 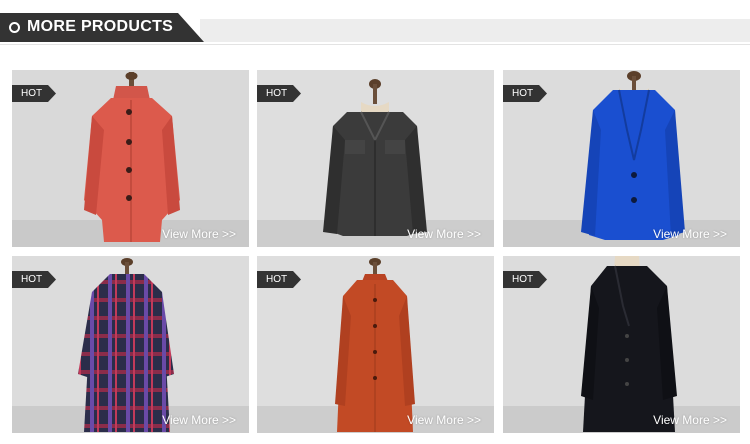 What do you see at coordinates (375, 44) in the screenshot?
I see `header-divider` at bounding box center [375, 44].